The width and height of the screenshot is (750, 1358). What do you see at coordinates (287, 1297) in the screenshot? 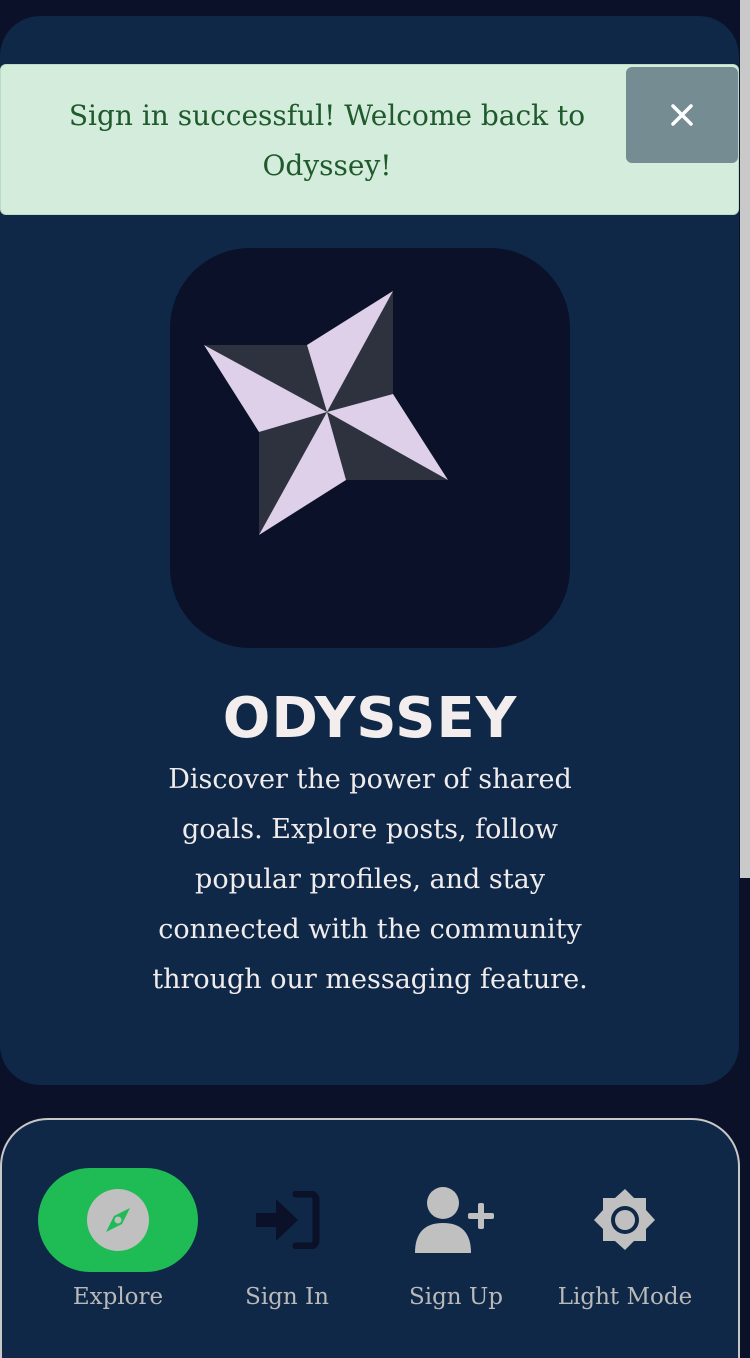
I see `nav-label-sign-in: Sign In` at bounding box center [287, 1297].